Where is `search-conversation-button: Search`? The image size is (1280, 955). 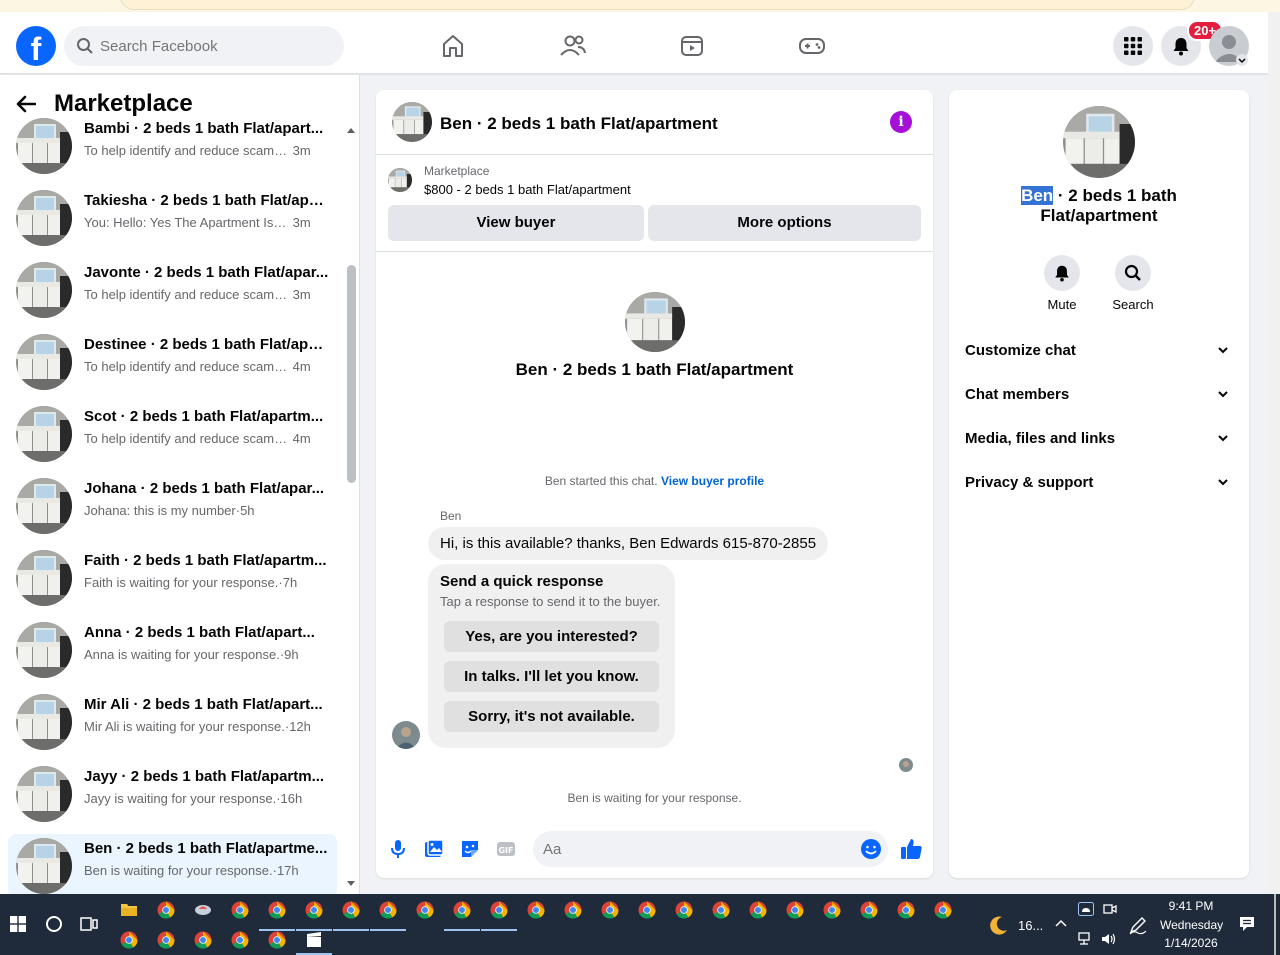 search-conversation-button: Search is located at coordinates (1133, 283).